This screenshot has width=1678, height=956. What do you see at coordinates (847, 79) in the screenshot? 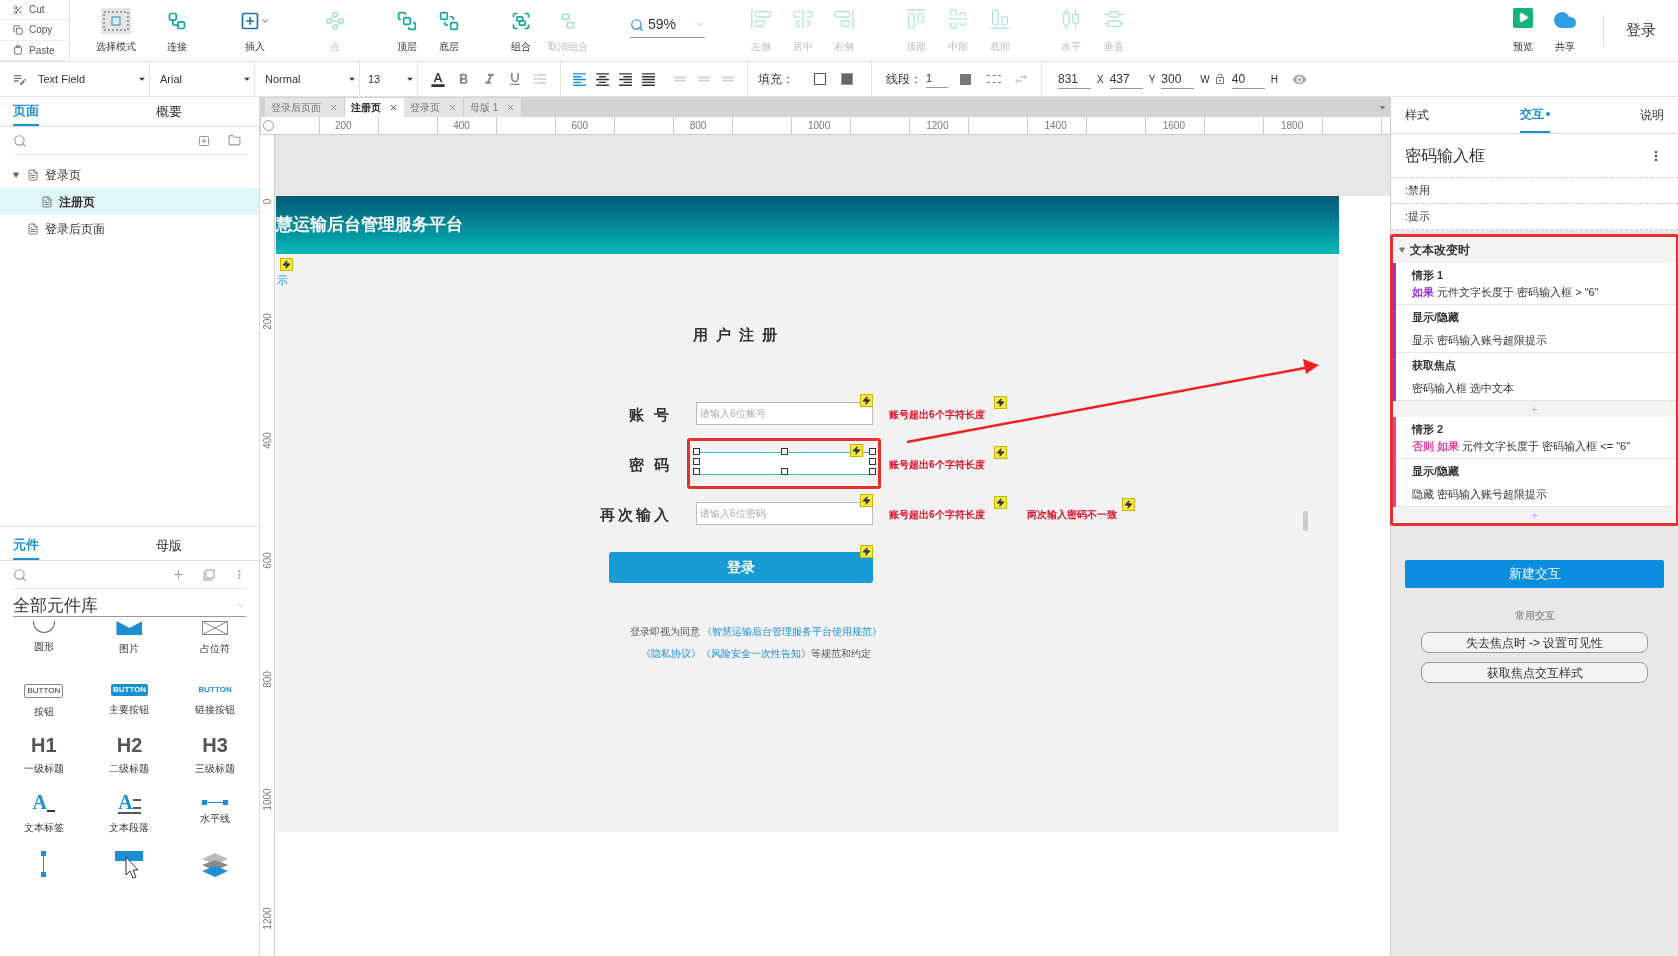
I see `fill-swatch` at bounding box center [847, 79].